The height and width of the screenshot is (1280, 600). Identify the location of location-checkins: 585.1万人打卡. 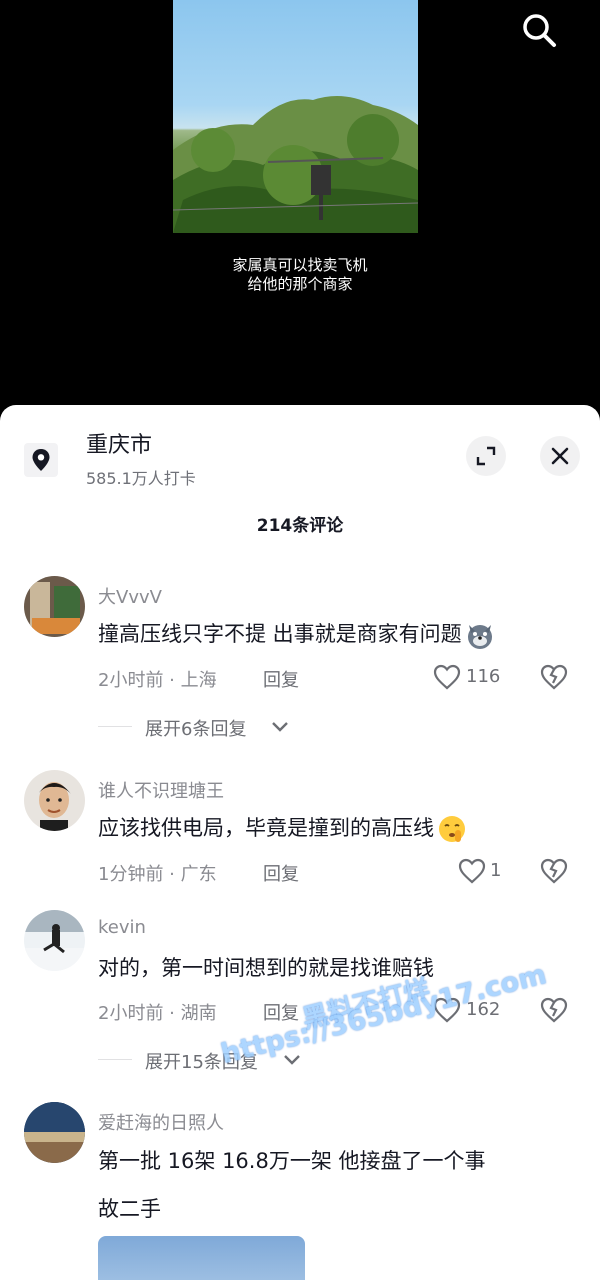
(141, 478).